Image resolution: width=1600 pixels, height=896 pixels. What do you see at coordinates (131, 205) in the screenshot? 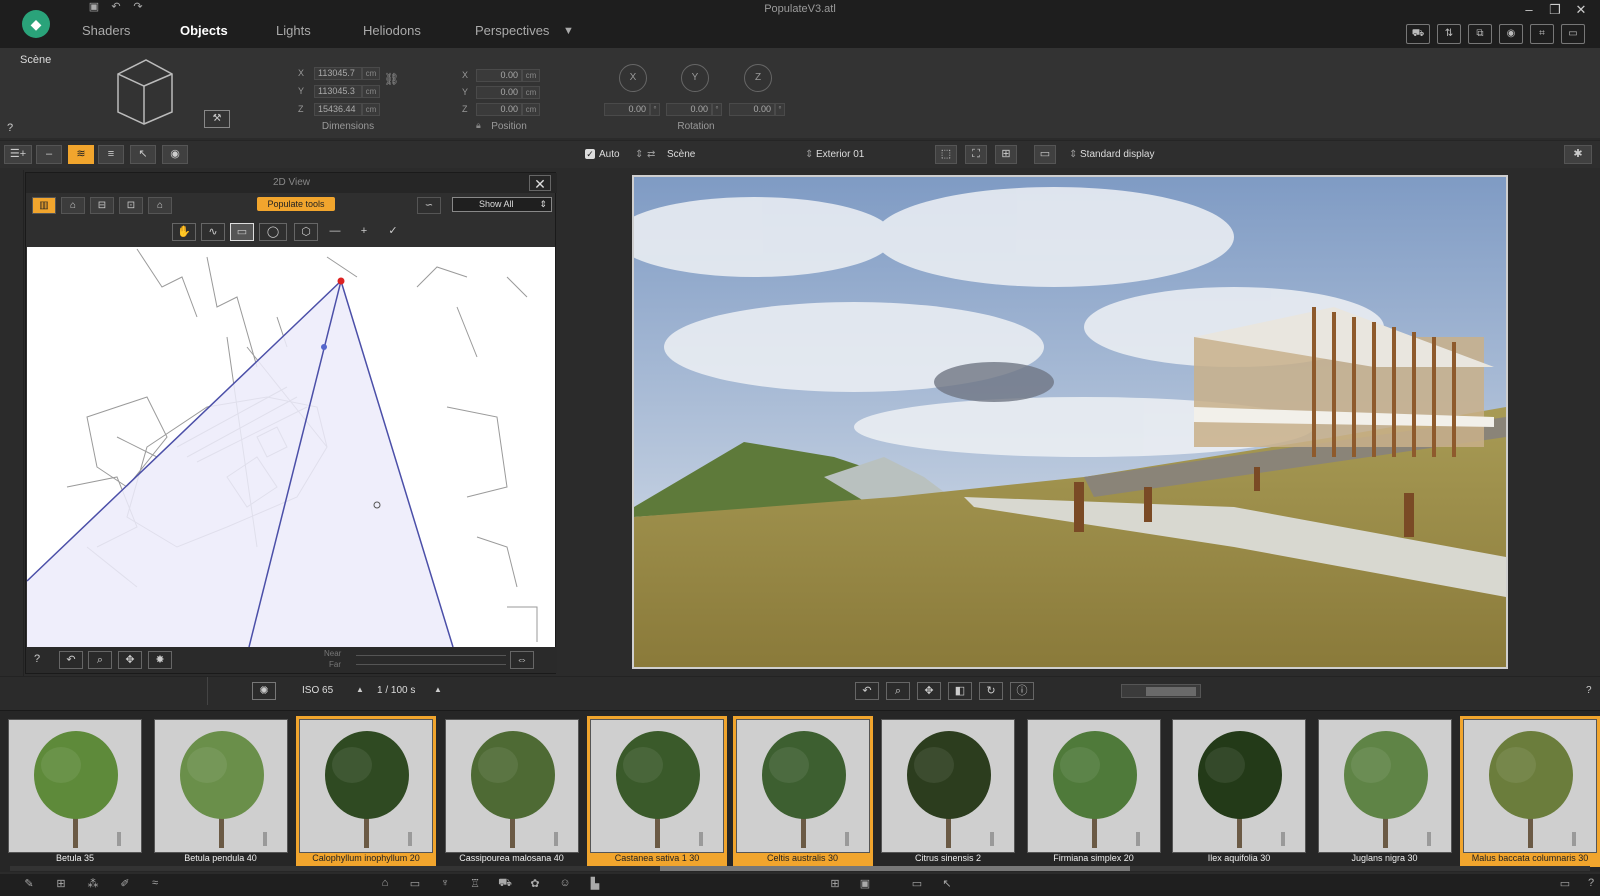
I see `save-view-icon: ⊡` at bounding box center [131, 205].